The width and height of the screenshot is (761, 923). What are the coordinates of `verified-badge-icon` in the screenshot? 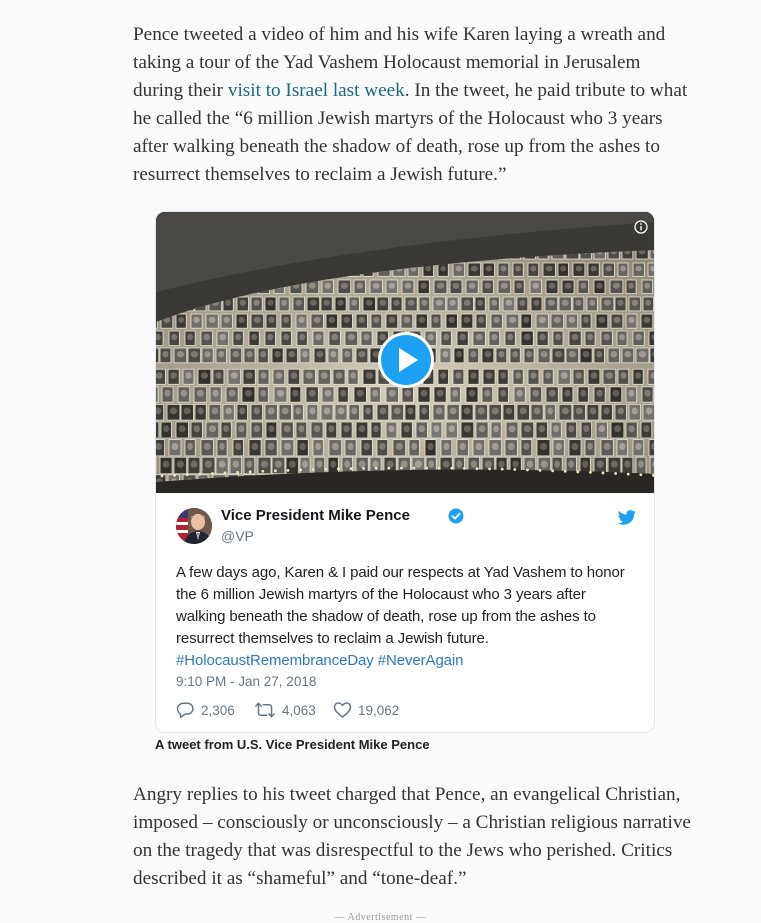 It's located at (456, 516).